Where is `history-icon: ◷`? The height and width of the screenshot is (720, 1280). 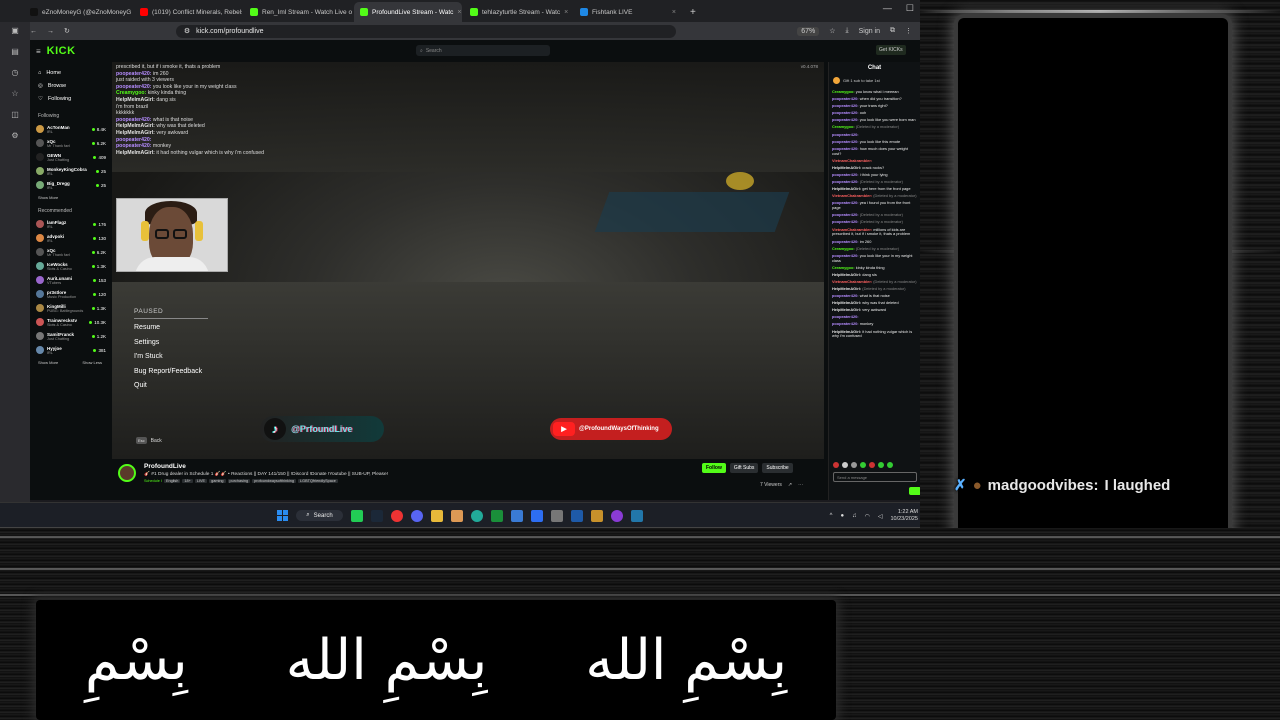 history-icon: ◷ is located at coordinates (15, 72).